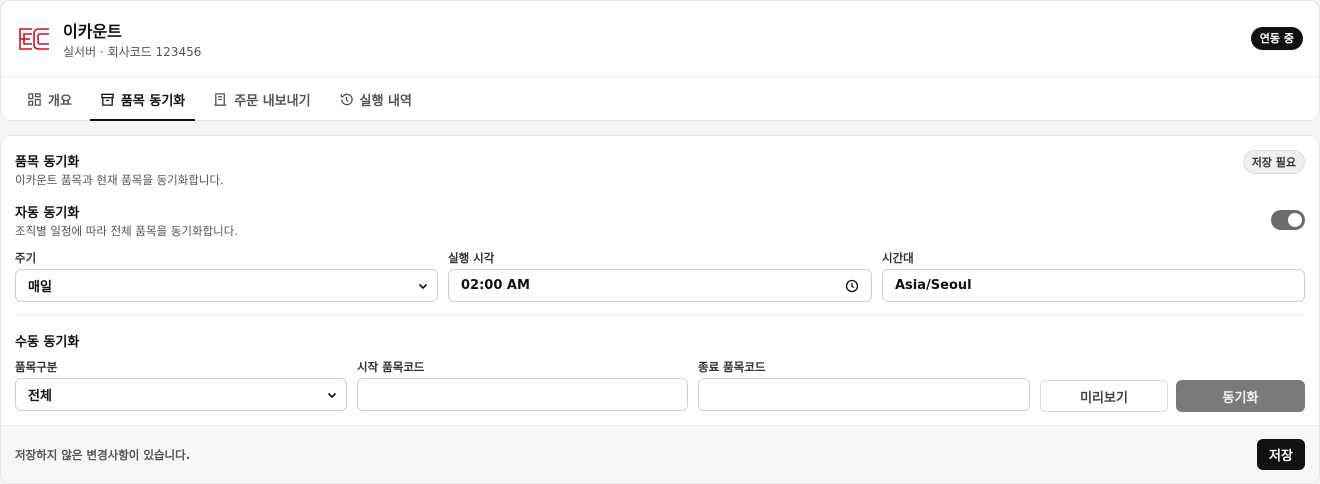 This screenshot has height=484, width=1320. Describe the element at coordinates (1273, 162) in the screenshot. I see `save-required-badge: 저장 필요` at that location.